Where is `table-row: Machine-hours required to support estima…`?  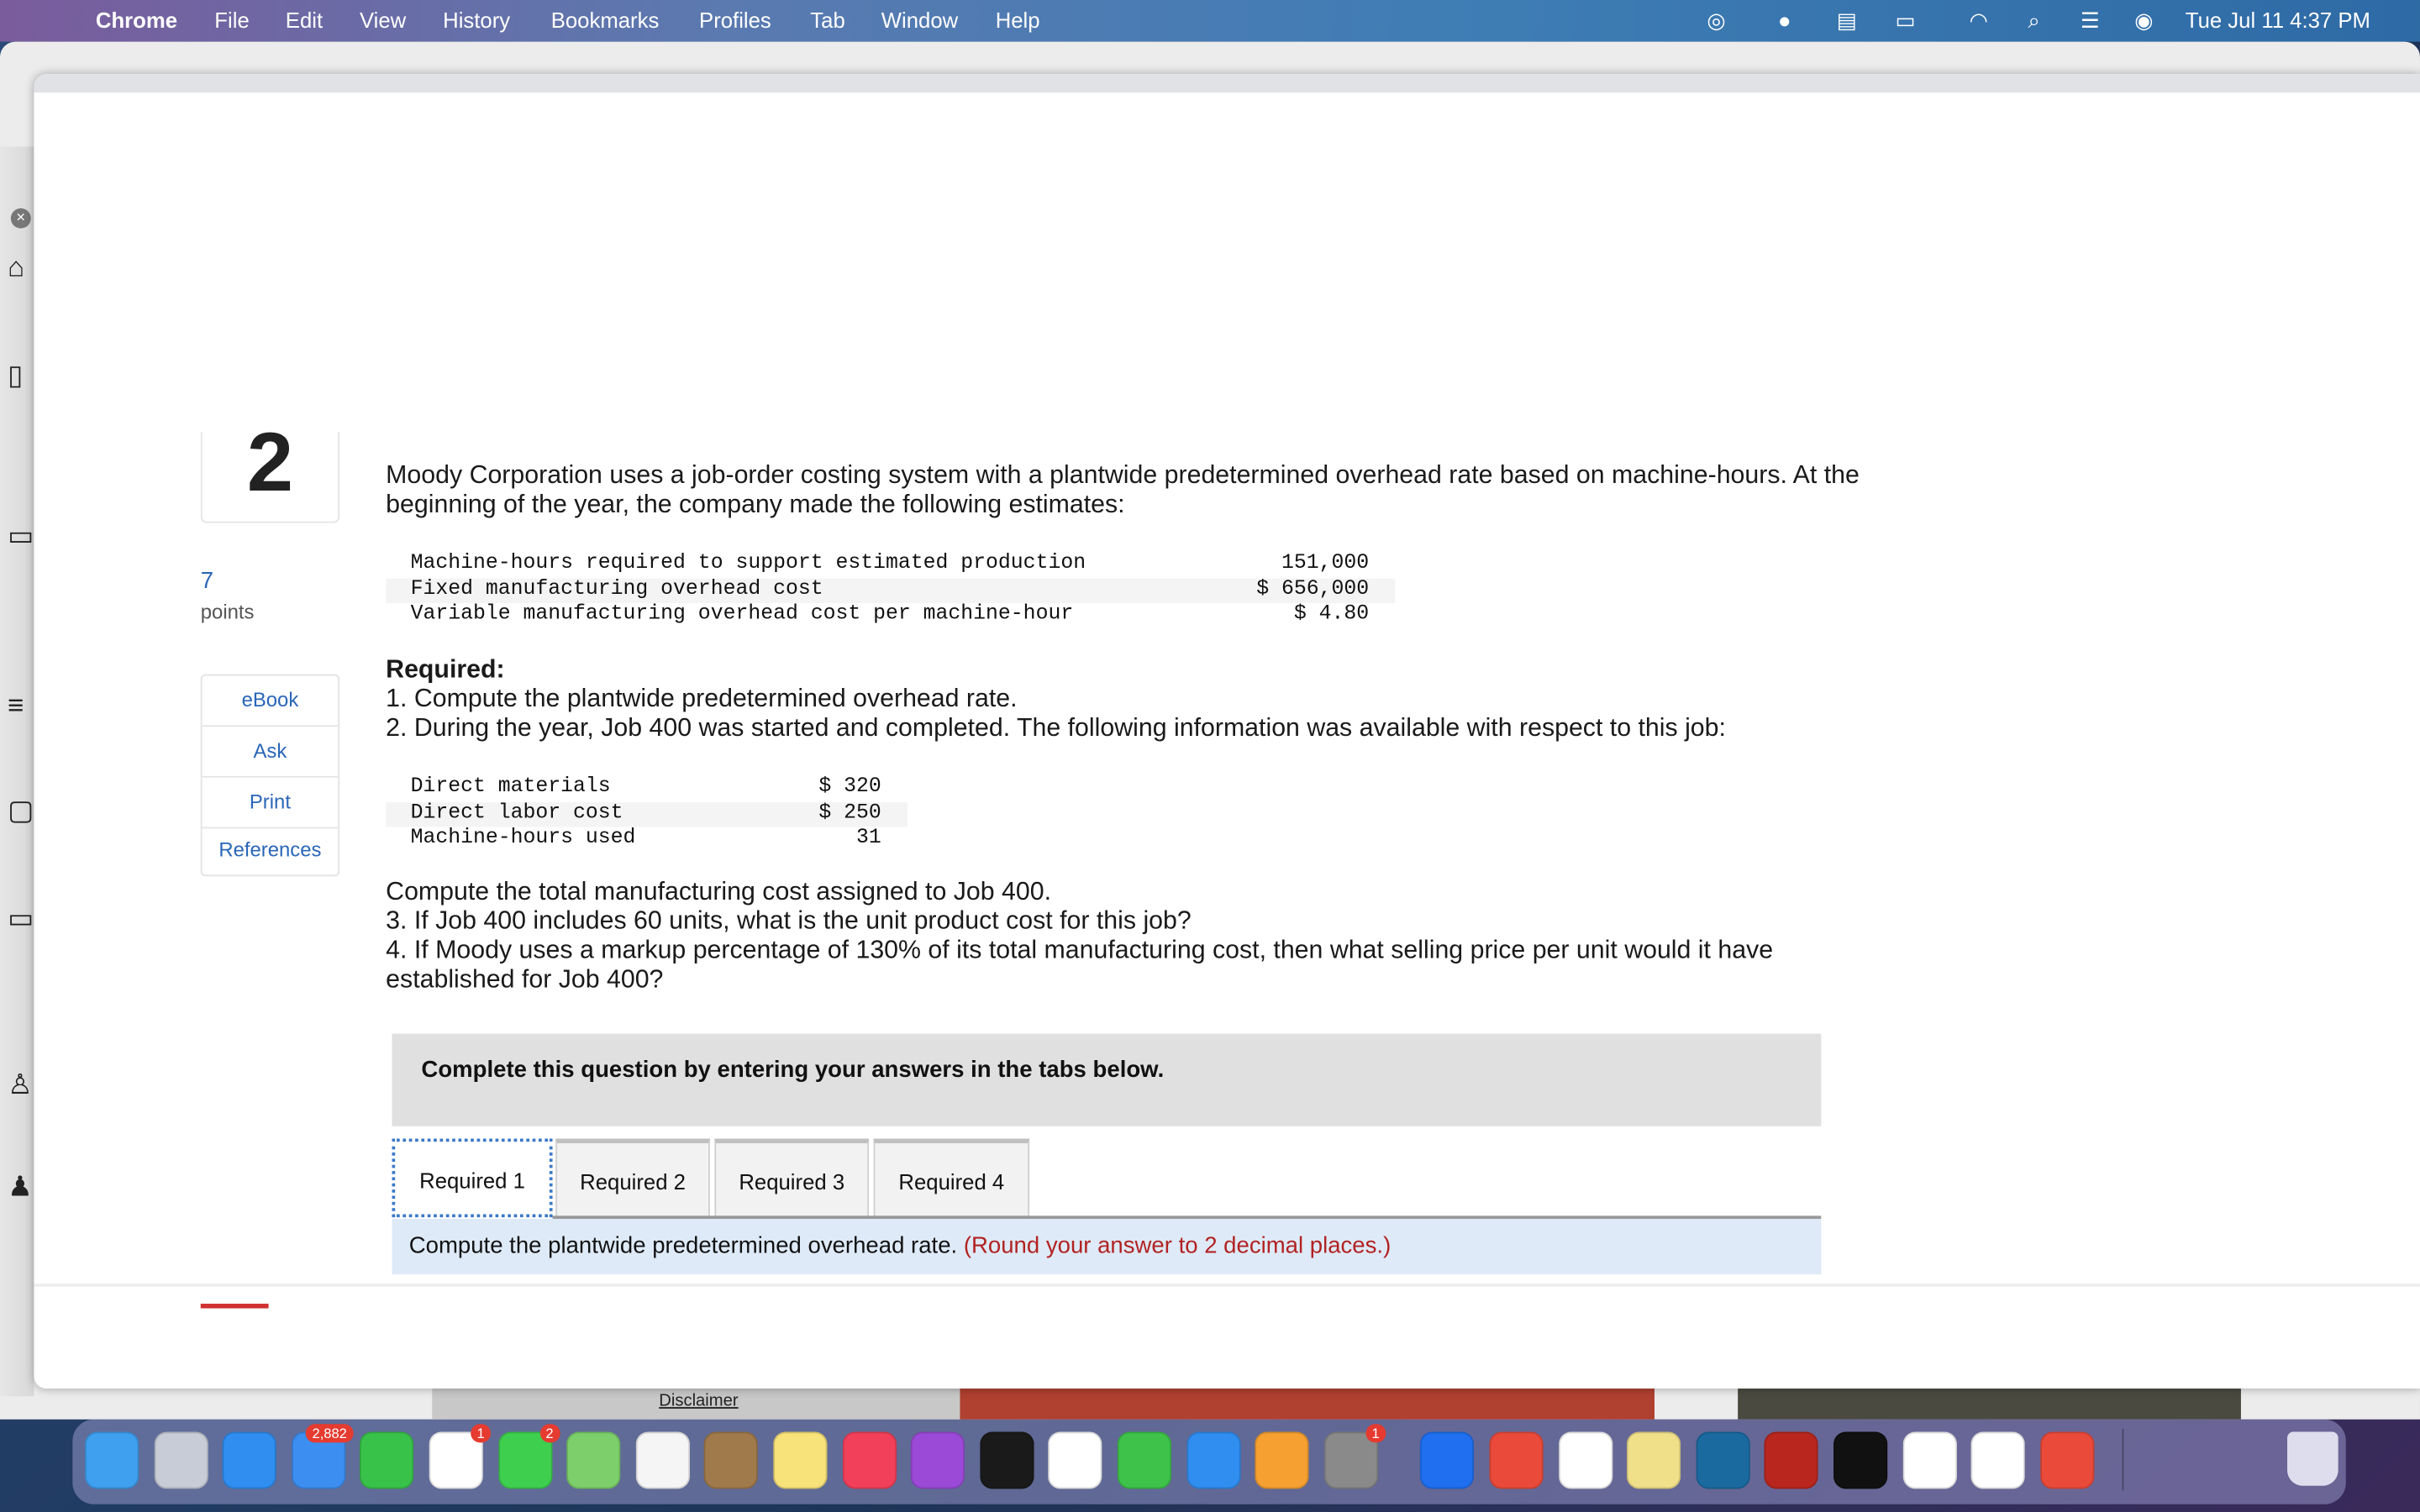
table-row: Machine-hours required to support estima… is located at coordinates (890, 564).